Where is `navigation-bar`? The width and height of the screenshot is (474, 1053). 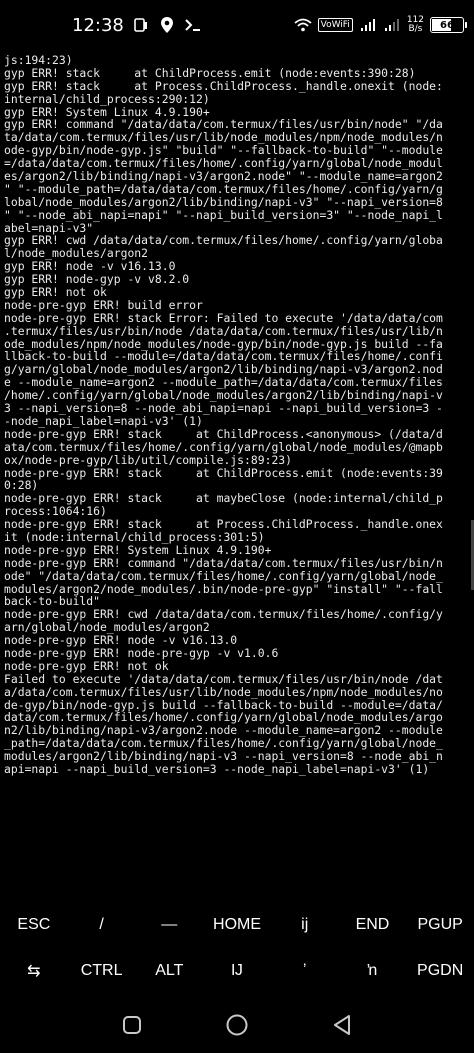 navigation-bar is located at coordinates (237, 1024).